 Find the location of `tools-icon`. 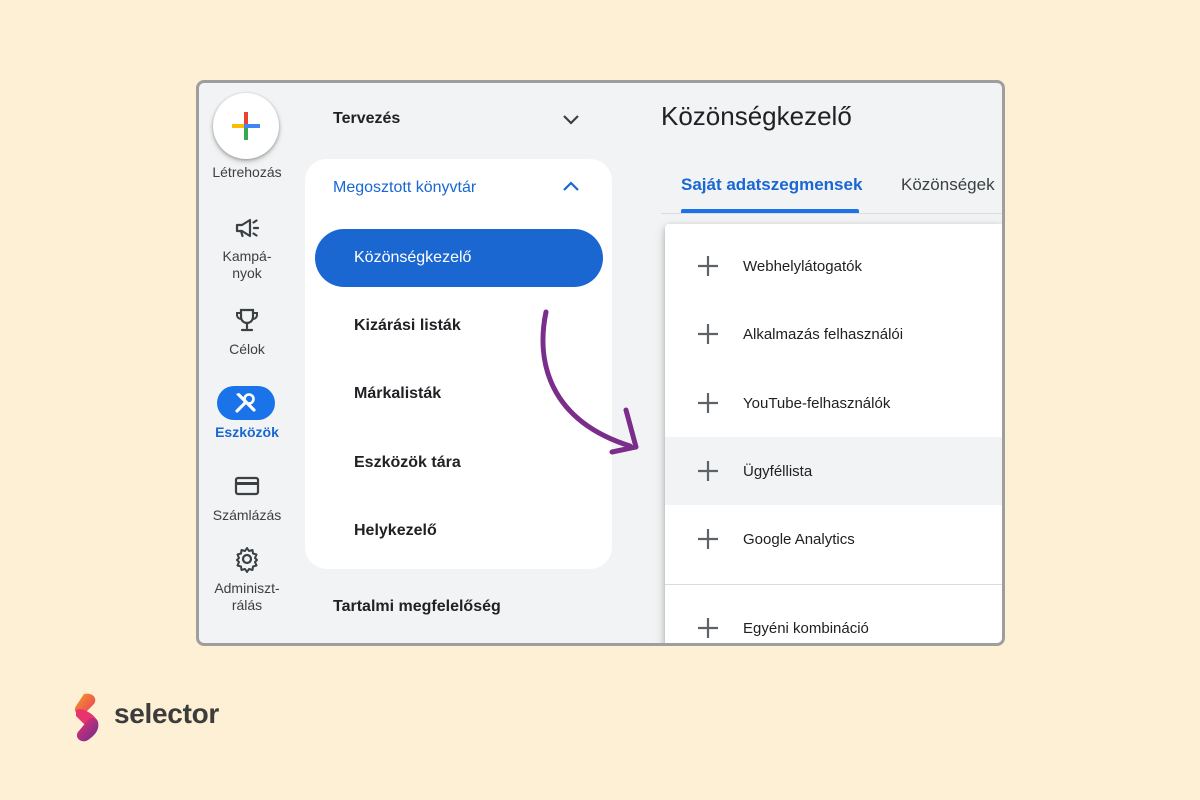

tools-icon is located at coordinates (245, 403).